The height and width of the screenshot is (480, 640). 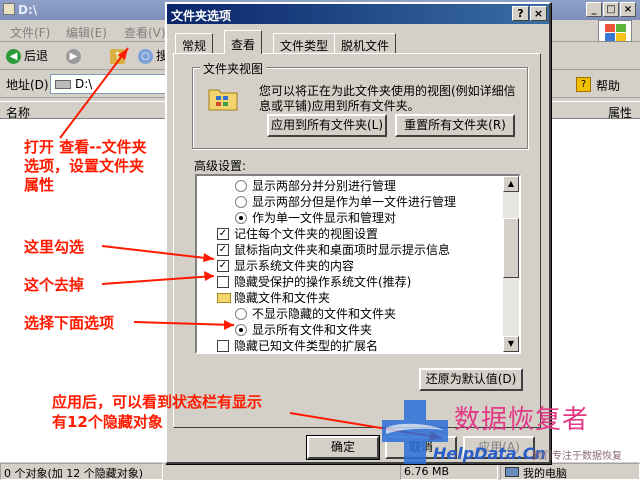 What do you see at coordinates (489, 453) in the screenshot?
I see `watermark-url: HelpData.Cn` at bounding box center [489, 453].